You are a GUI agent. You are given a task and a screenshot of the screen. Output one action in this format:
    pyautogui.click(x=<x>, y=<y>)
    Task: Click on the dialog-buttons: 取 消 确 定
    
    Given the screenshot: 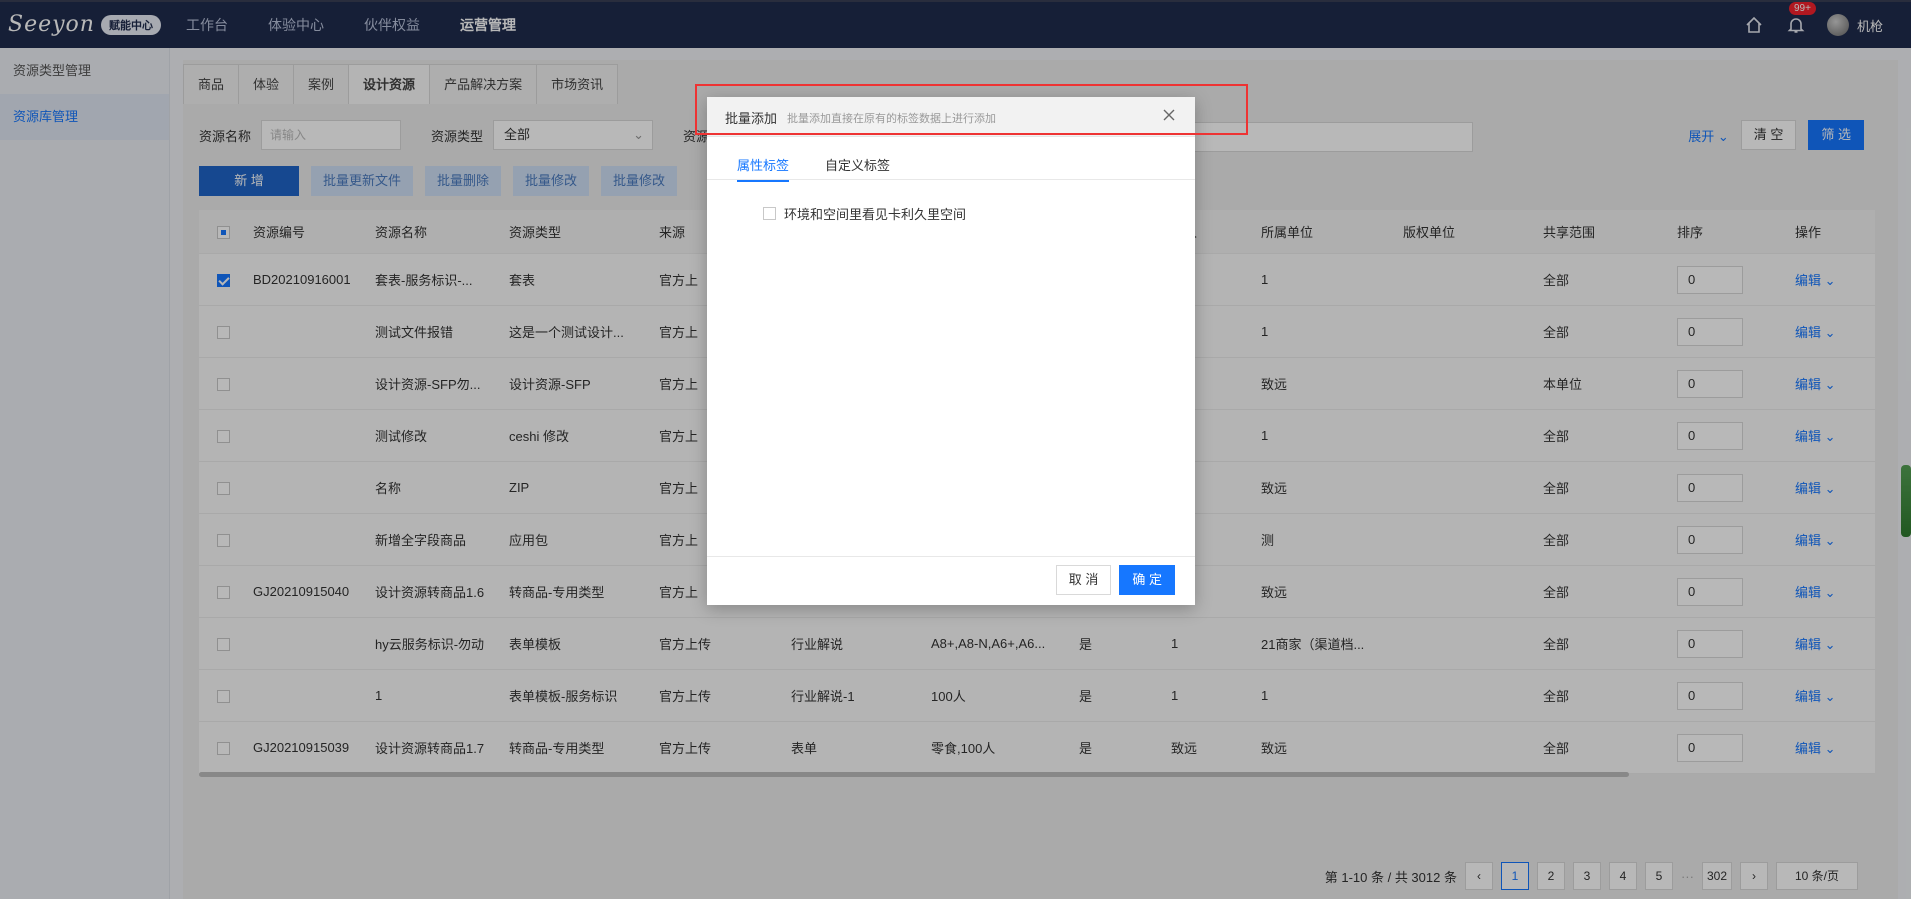 What is the action you would take?
    pyautogui.click(x=1115, y=580)
    